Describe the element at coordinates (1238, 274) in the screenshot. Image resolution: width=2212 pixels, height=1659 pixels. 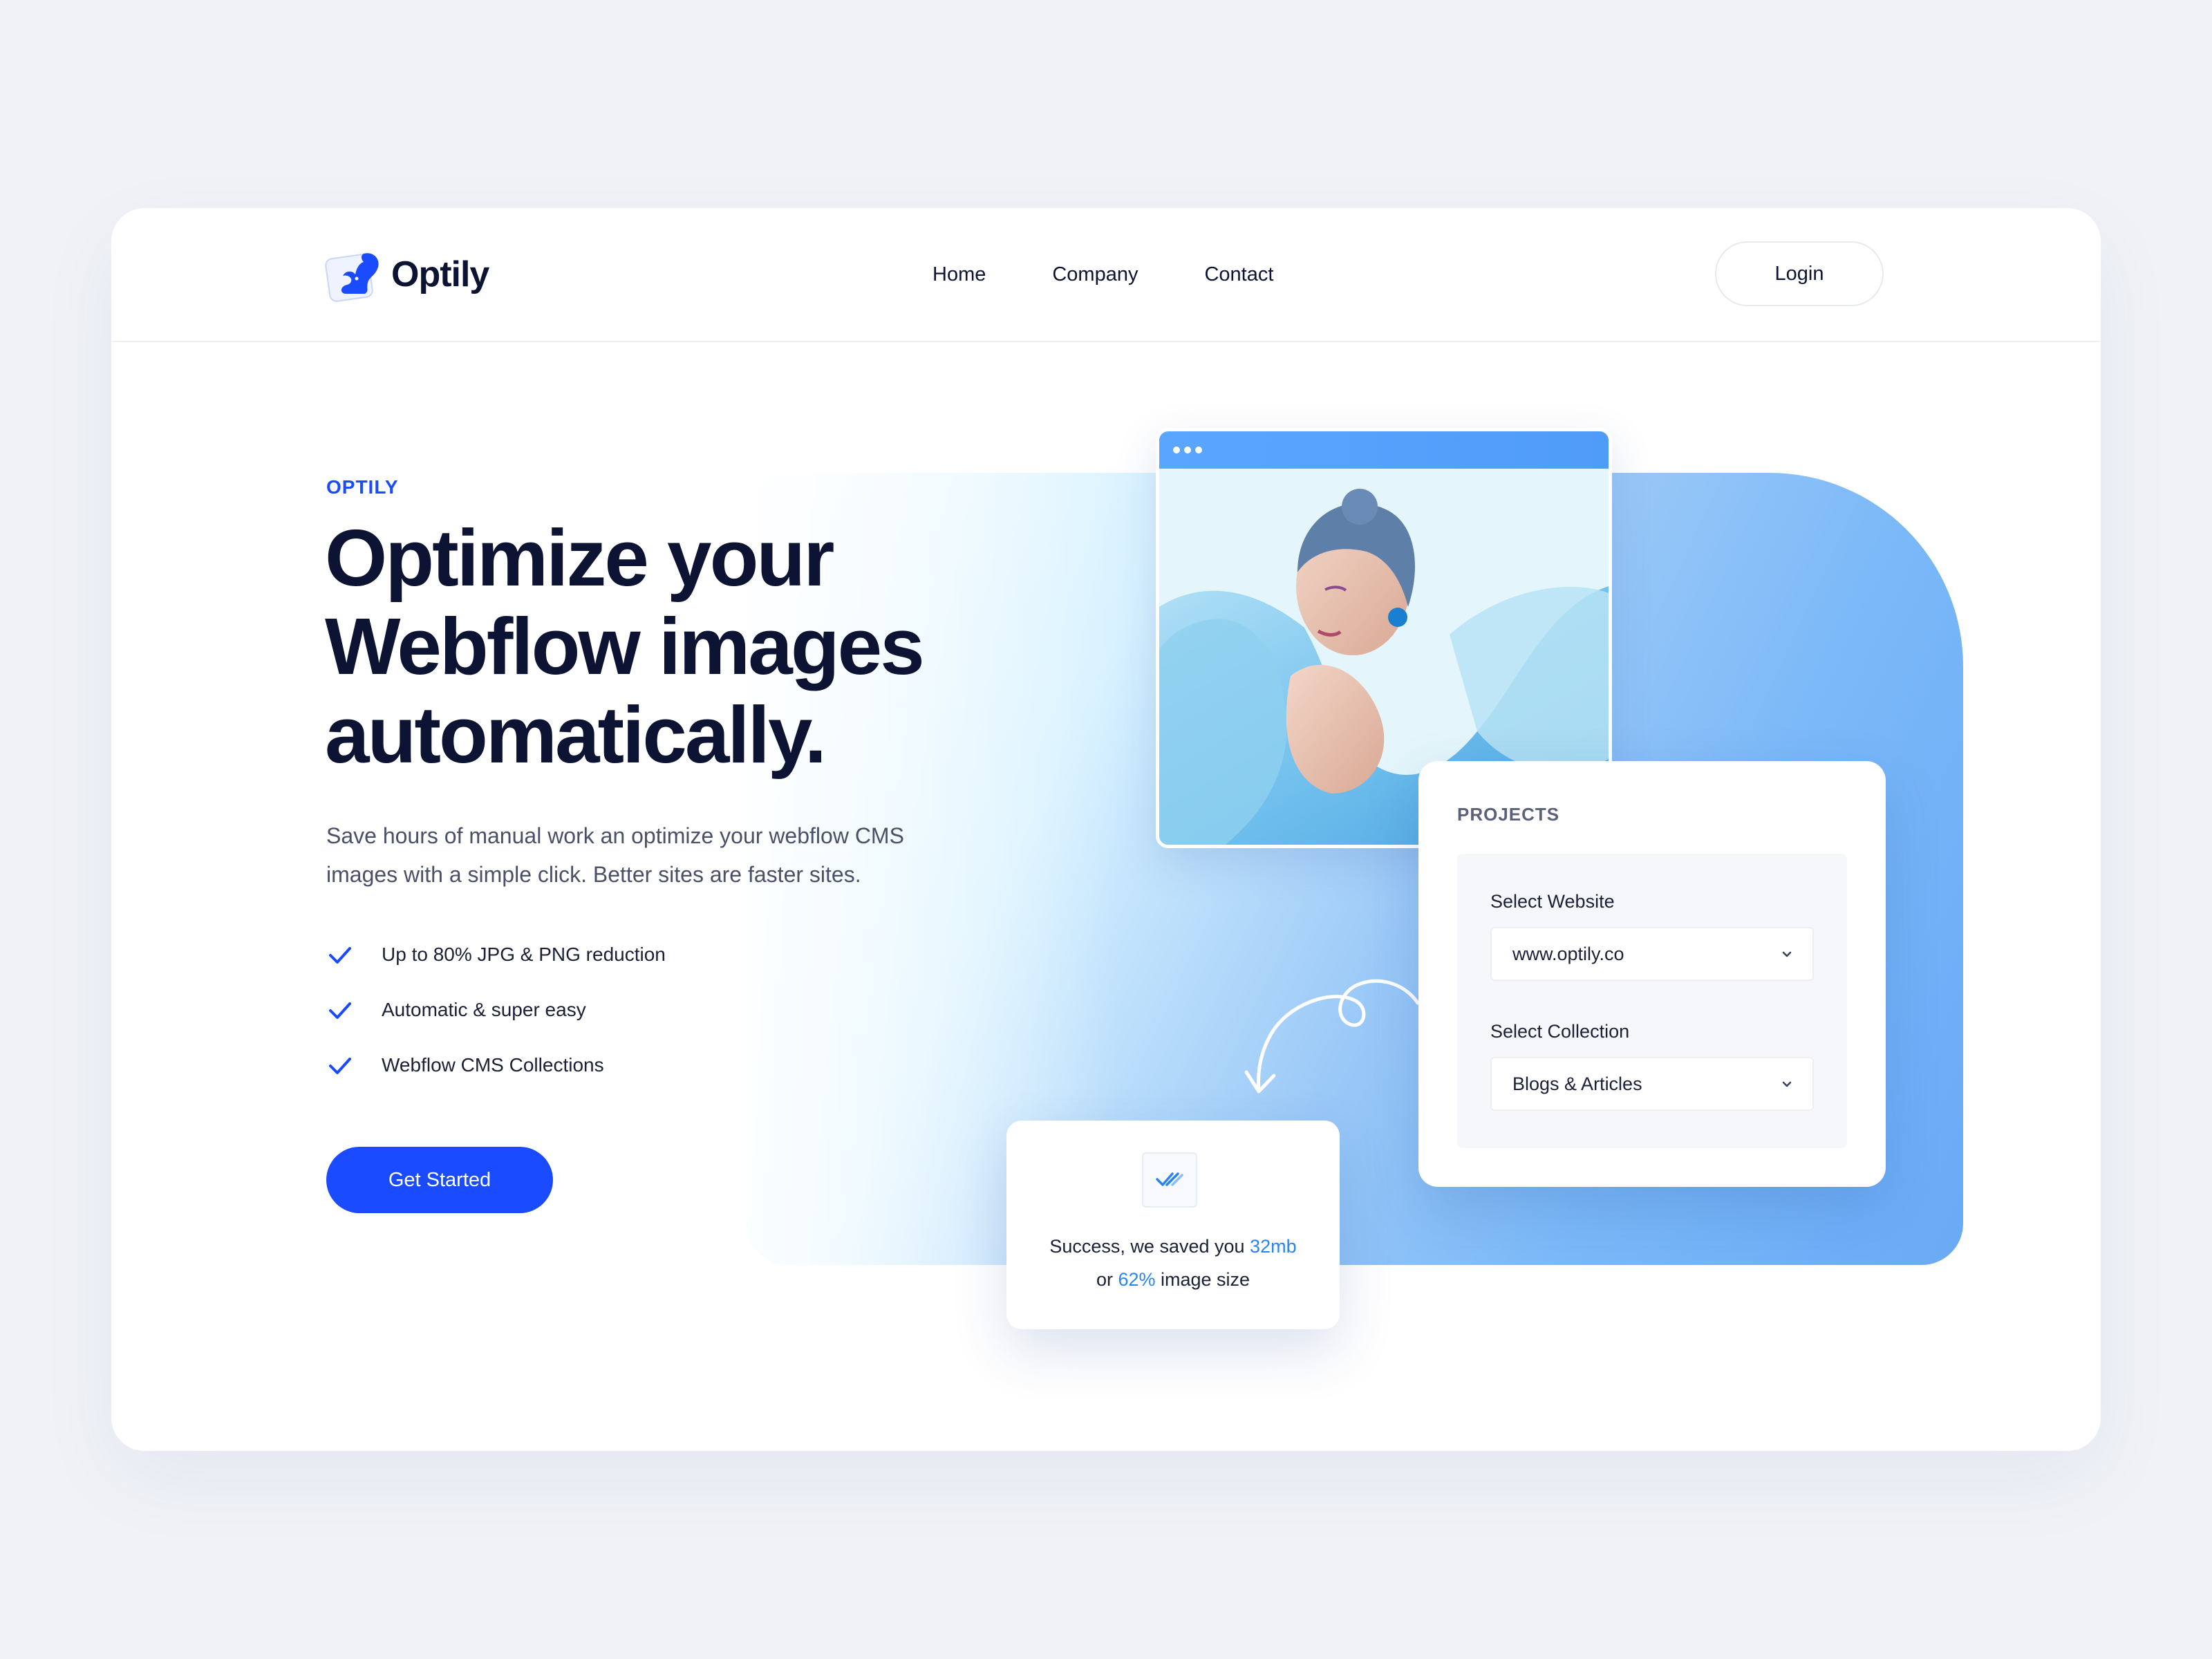
I see `nav-link-contact: Contact` at that location.